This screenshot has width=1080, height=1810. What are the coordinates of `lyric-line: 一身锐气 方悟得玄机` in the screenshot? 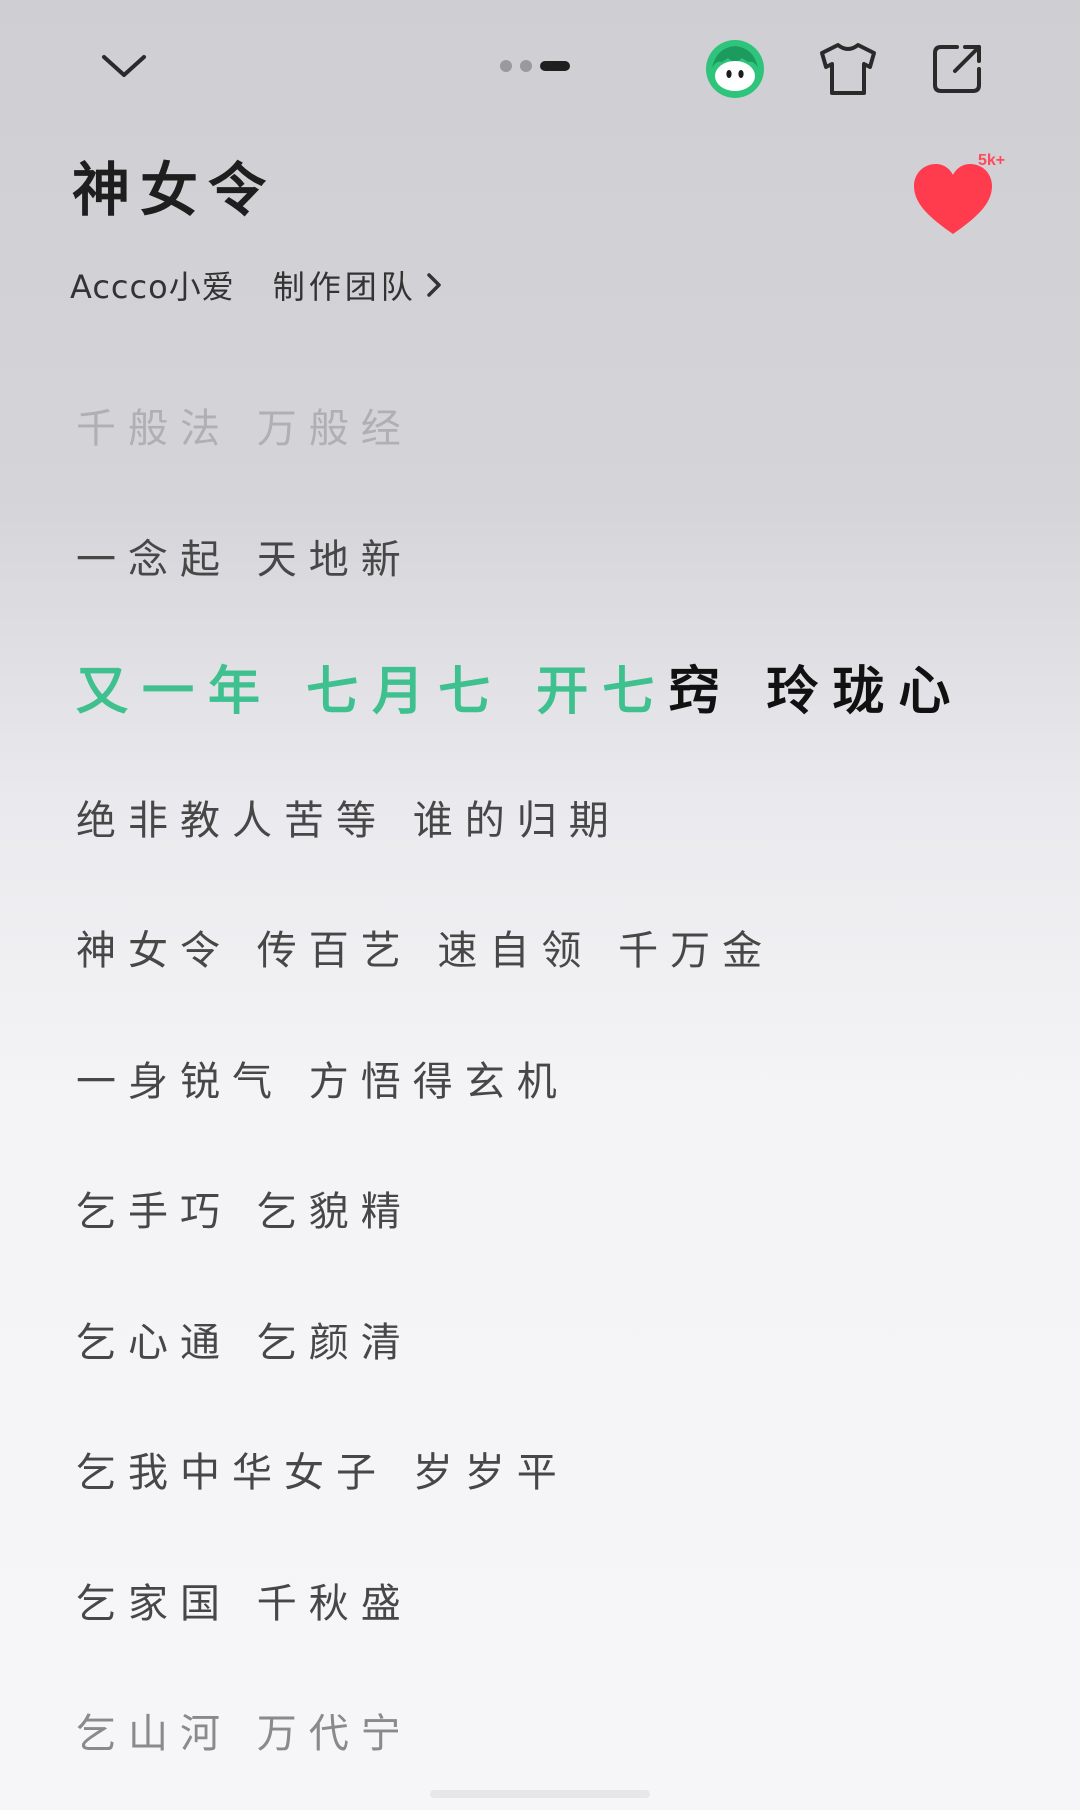 It's located at (566, 1078).